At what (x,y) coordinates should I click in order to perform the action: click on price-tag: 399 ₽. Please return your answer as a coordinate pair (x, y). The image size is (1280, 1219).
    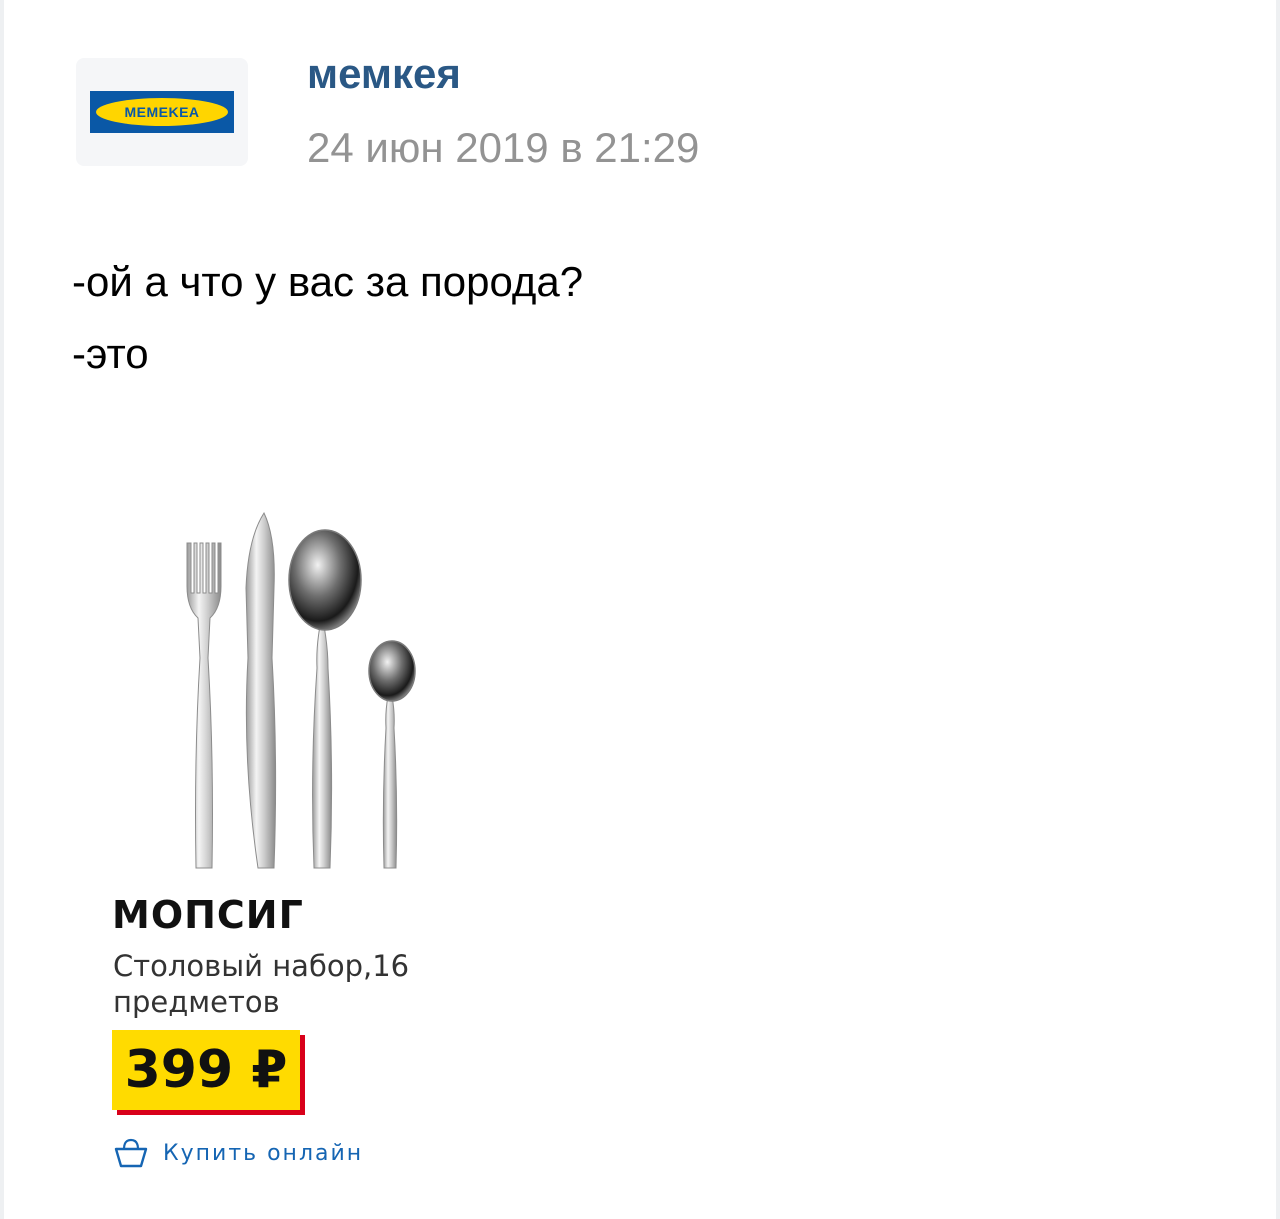
    Looking at the image, I should click on (206, 1070).